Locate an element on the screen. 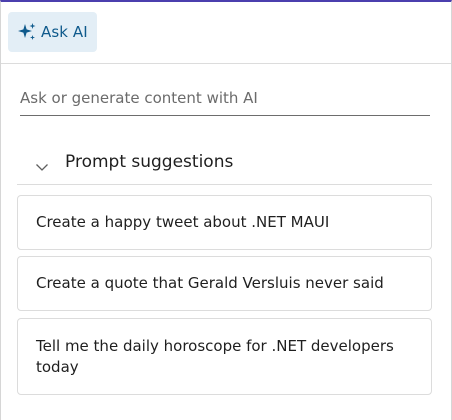 The width and height of the screenshot is (452, 420). suggestion-text: Create a happy tweet about .NET MAUI is located at coordinates (183, 222).